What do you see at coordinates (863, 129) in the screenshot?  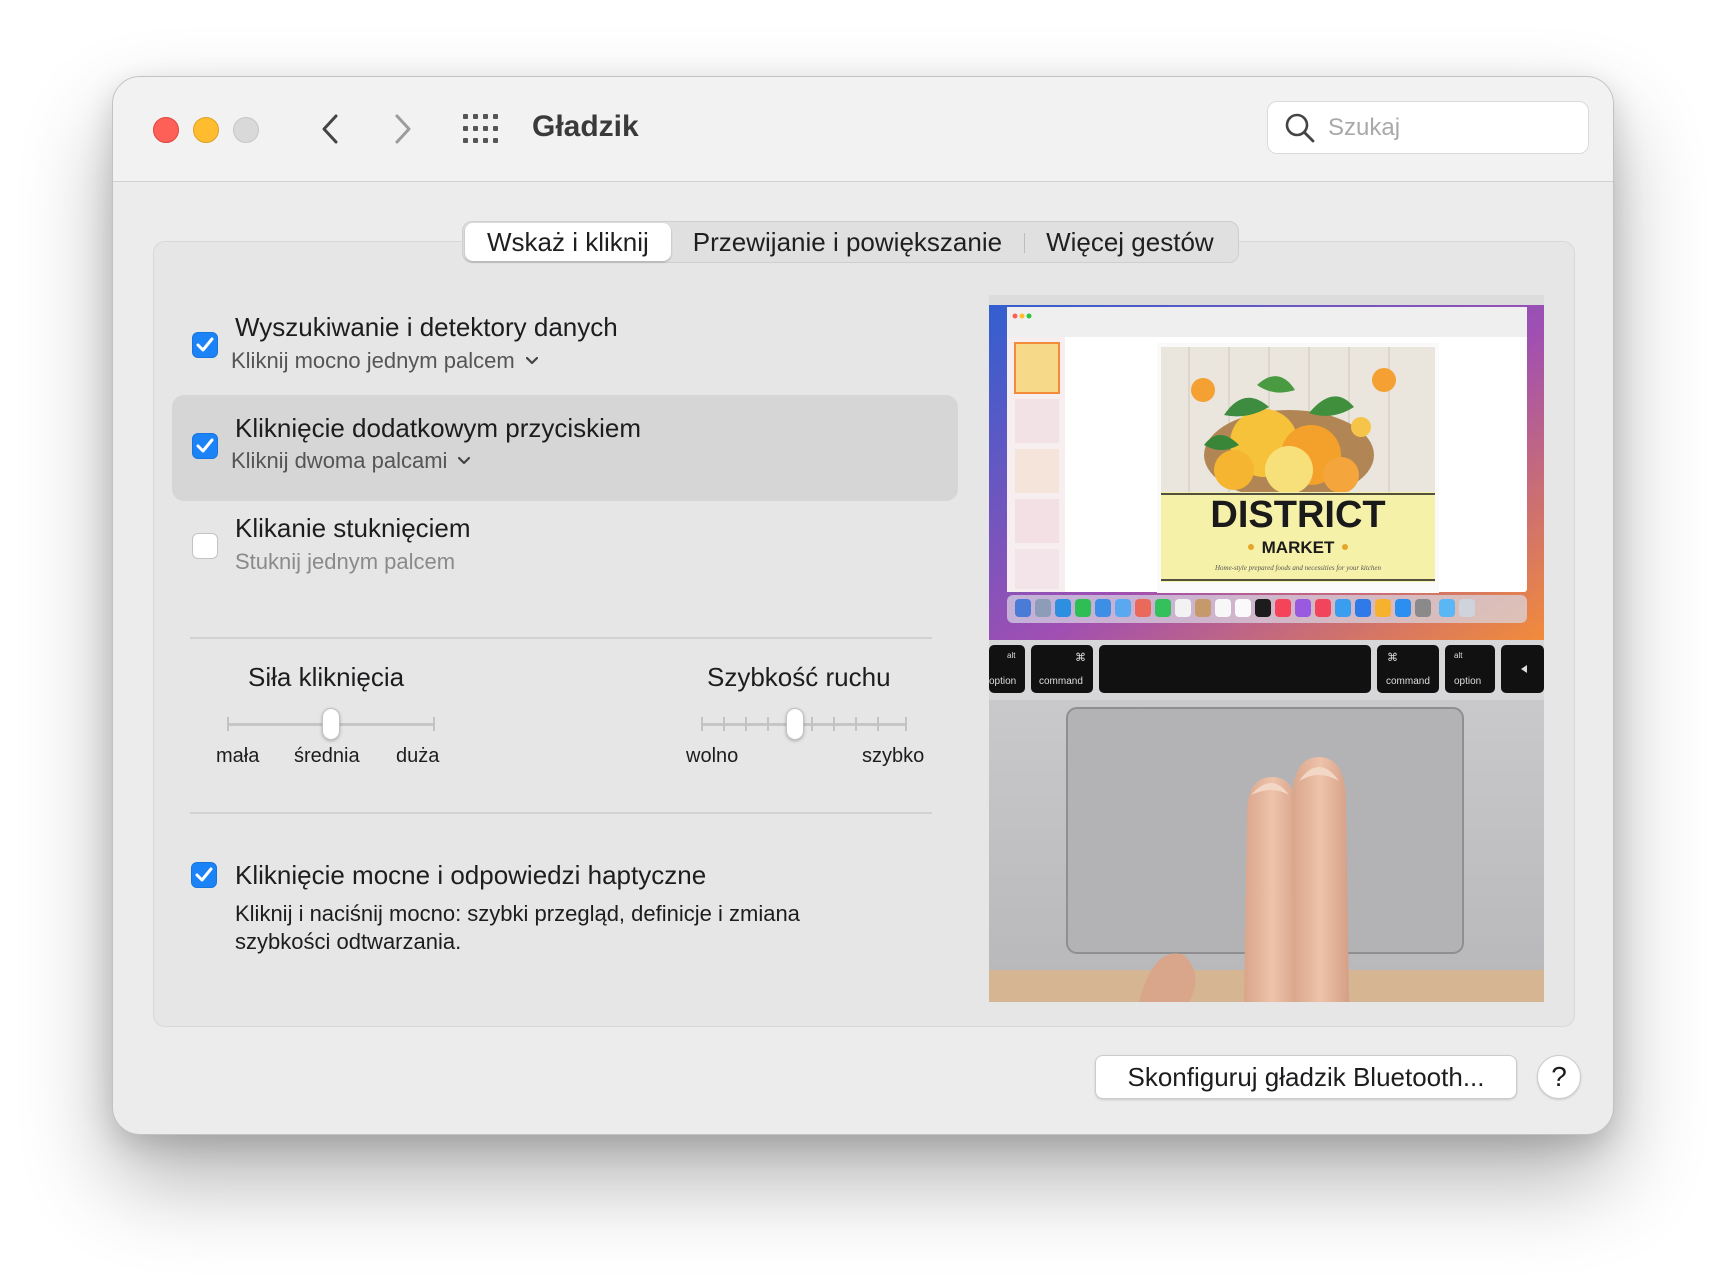 I see `titlebar: Gładzik` at bounding box center [863, 129].